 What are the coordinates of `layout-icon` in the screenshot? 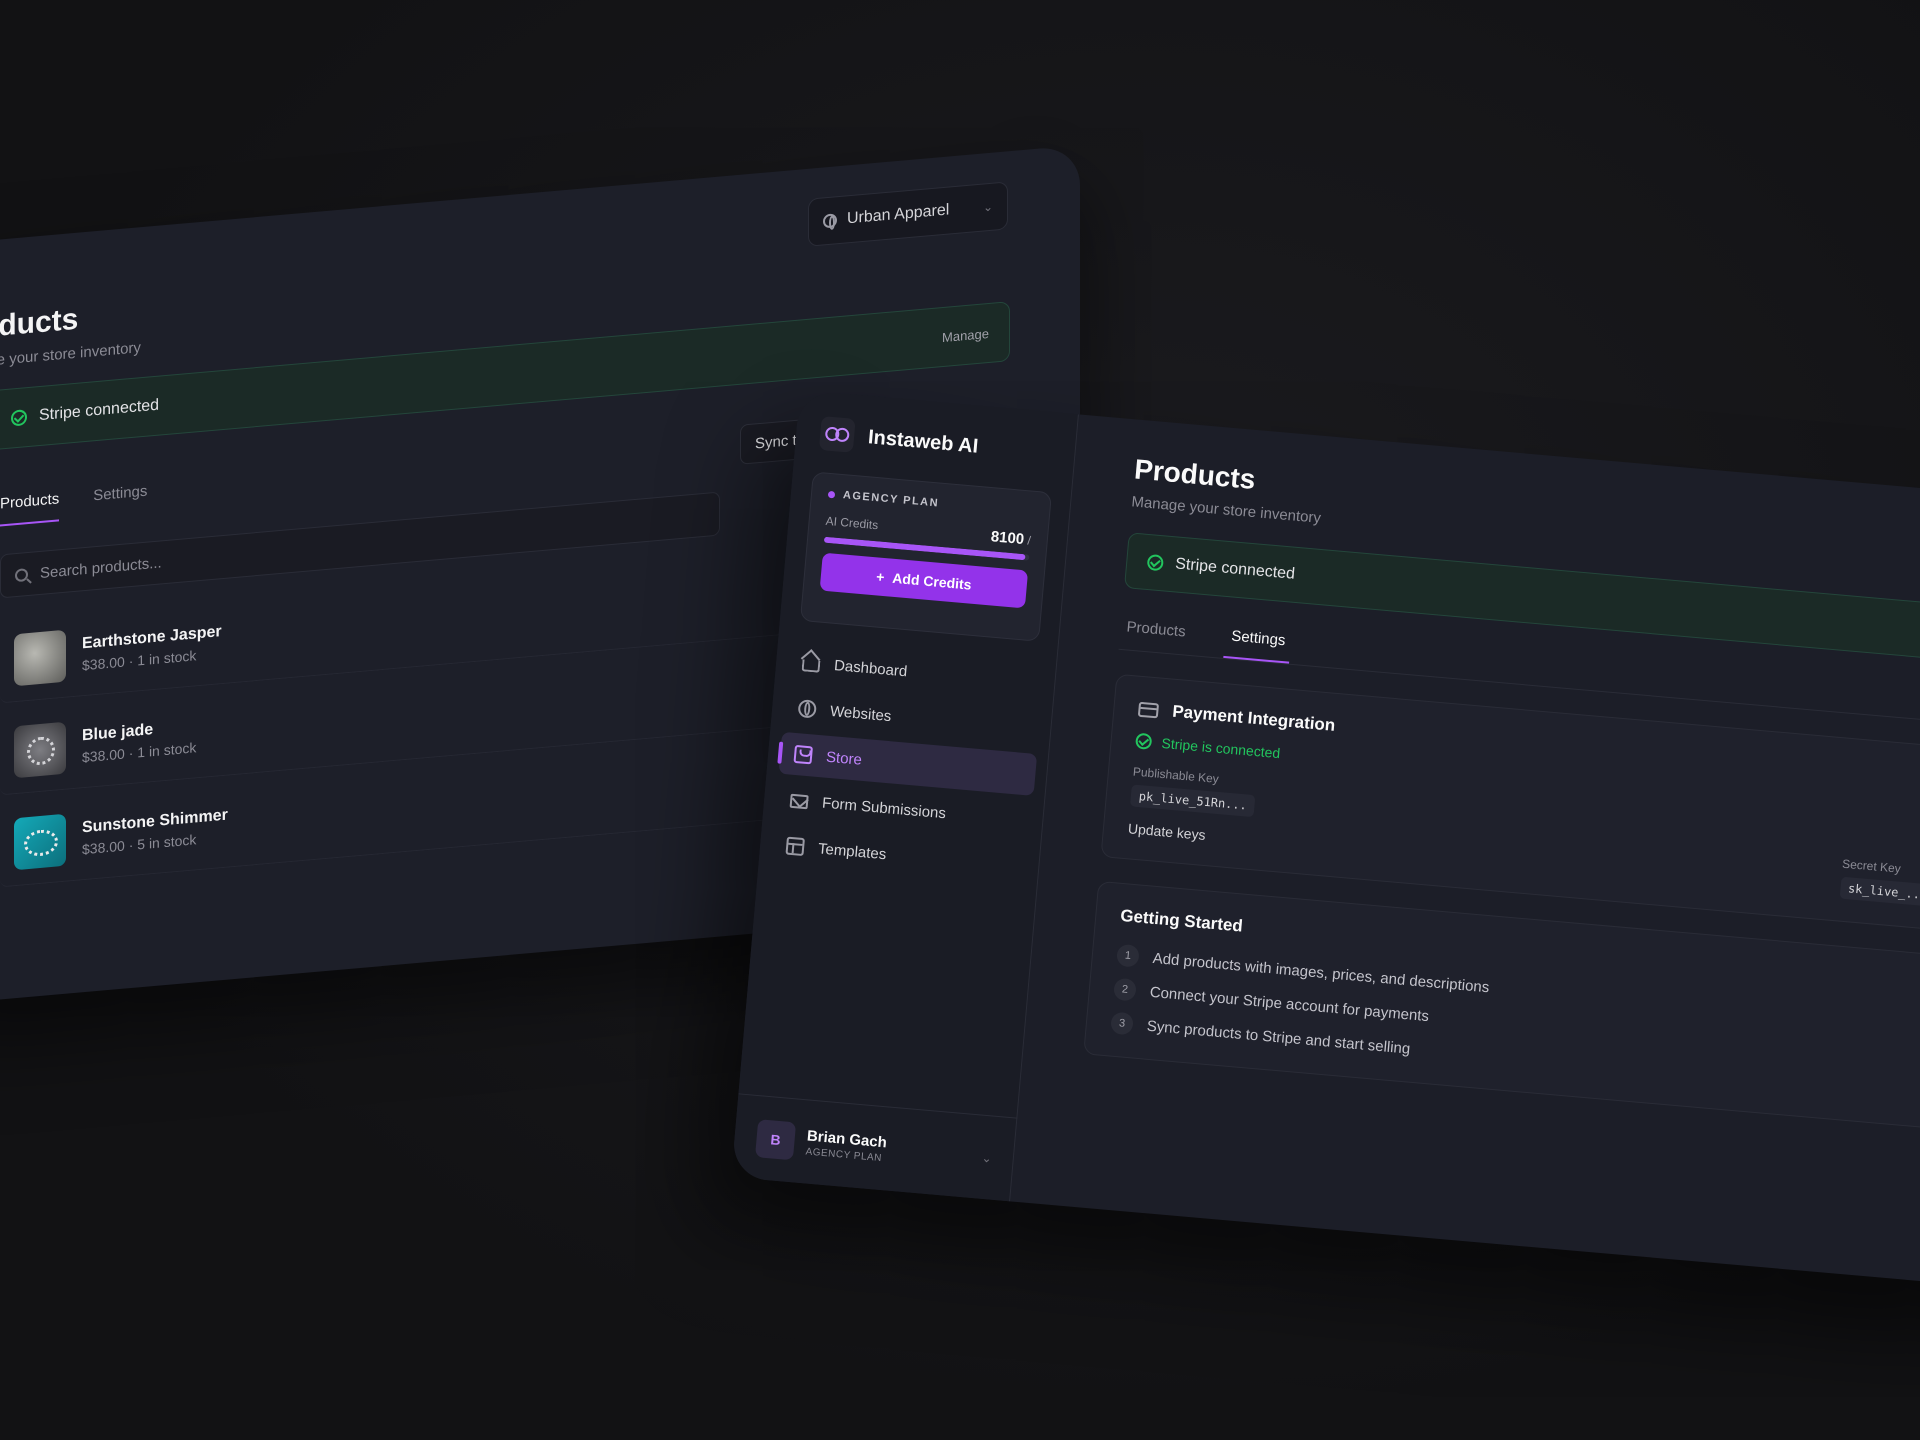 It's located at (795, 846).